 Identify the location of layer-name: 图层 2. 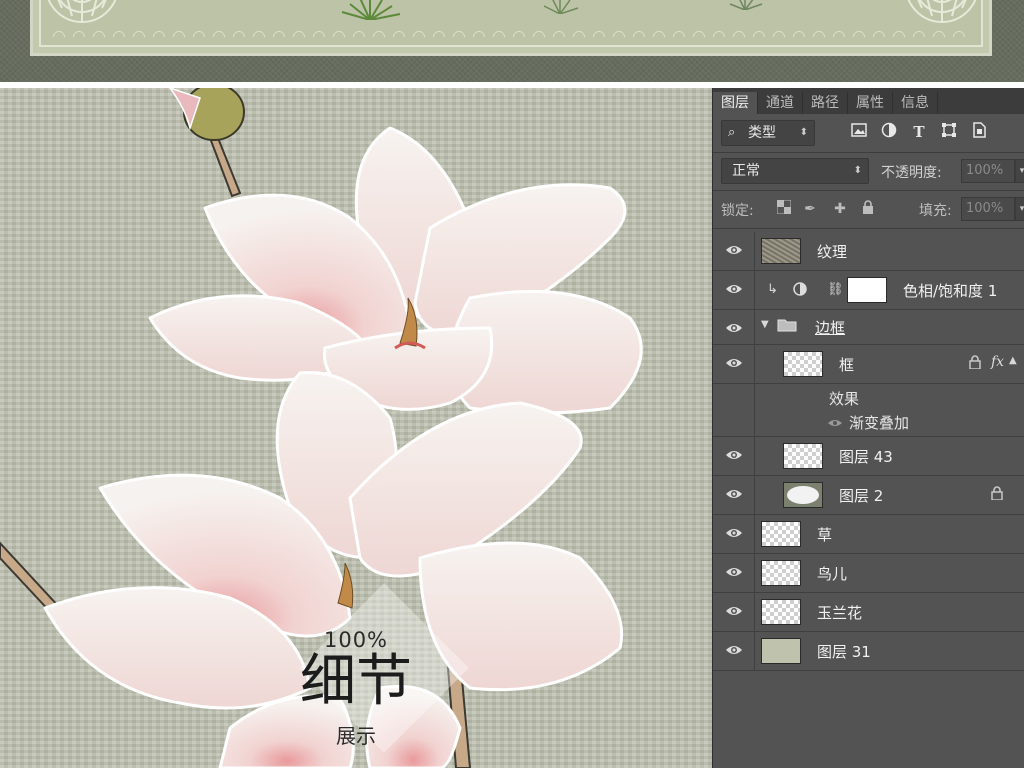
(861, 496).